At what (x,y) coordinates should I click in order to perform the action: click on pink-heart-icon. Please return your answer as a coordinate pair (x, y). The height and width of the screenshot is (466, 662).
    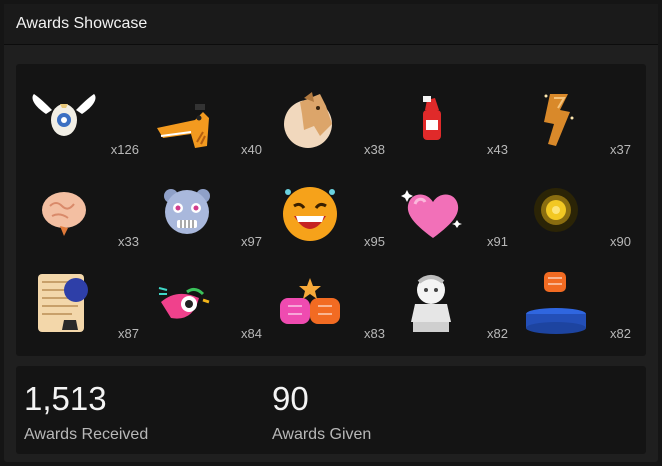
    Looking at the image, I should click on (431, 214).